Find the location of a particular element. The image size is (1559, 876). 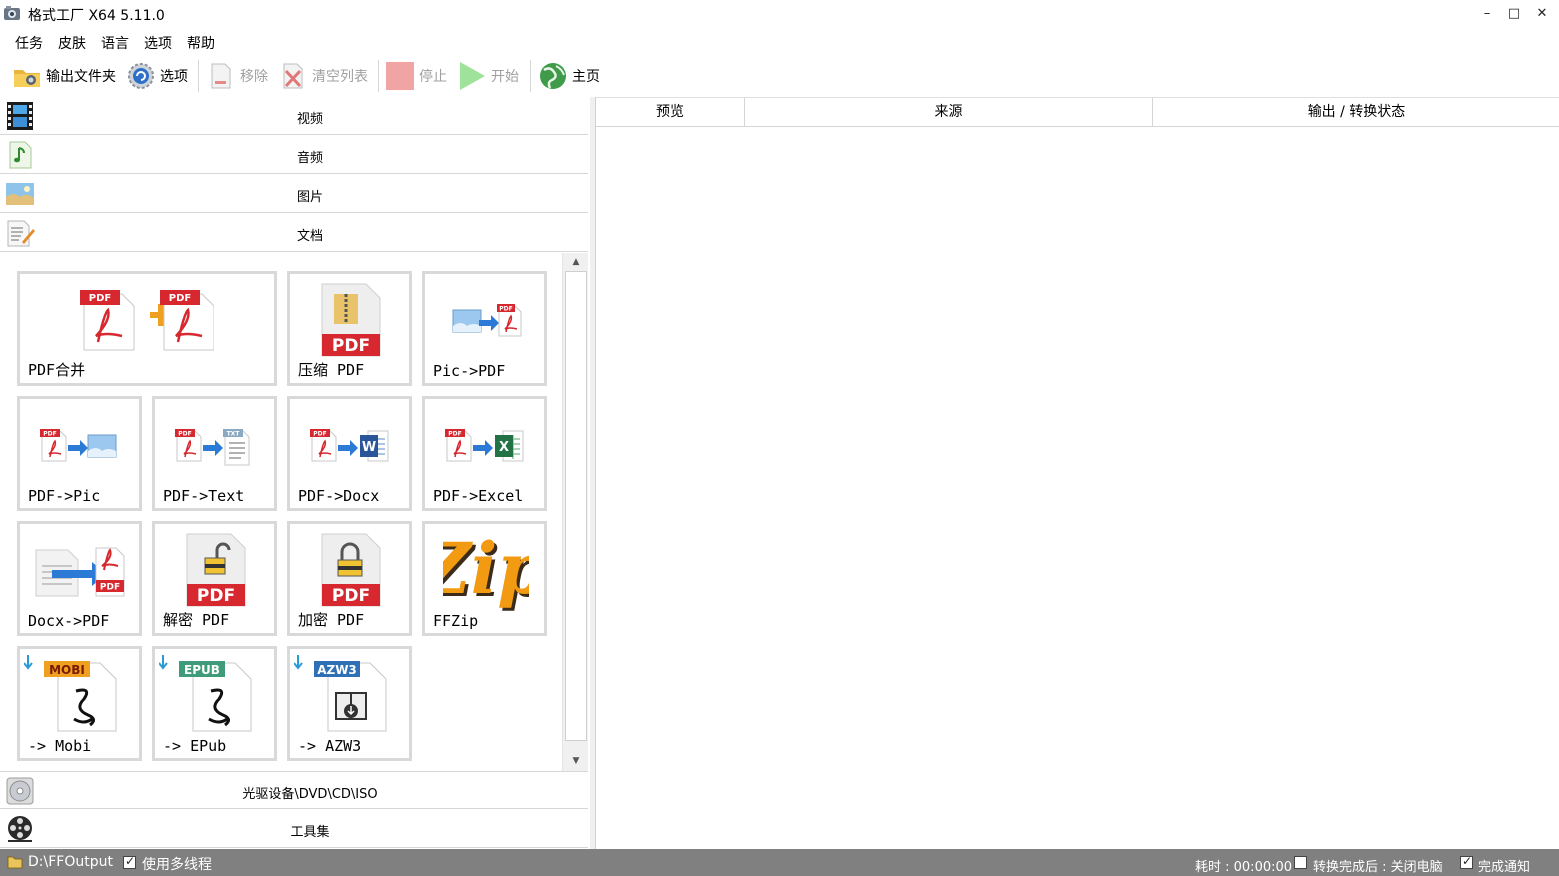

epub-tag-text: EPUB is located at coordinates (202, 670).